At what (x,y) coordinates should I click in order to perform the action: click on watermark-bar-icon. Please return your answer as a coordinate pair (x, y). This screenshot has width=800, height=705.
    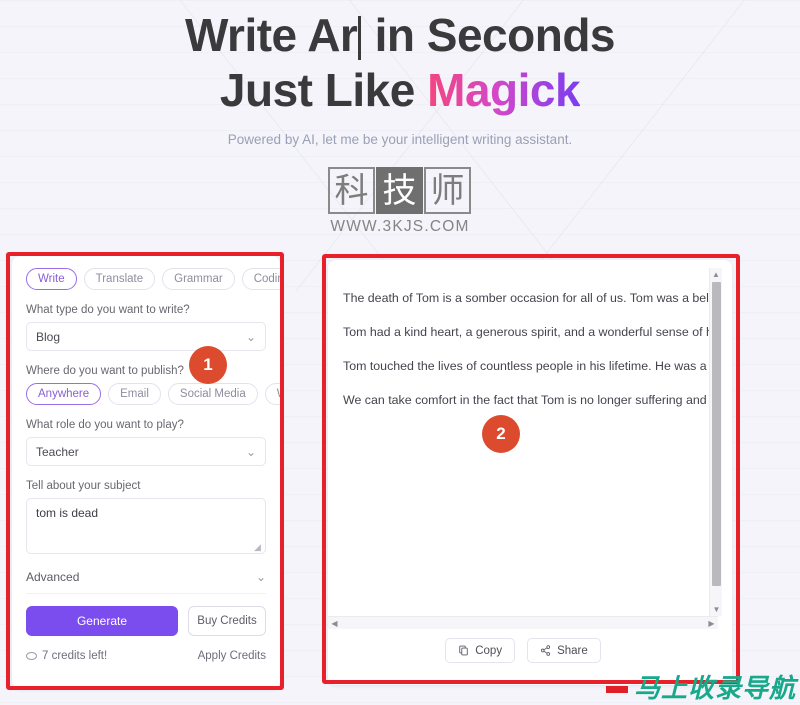
    Looking at the image, I should click on (616, 689).